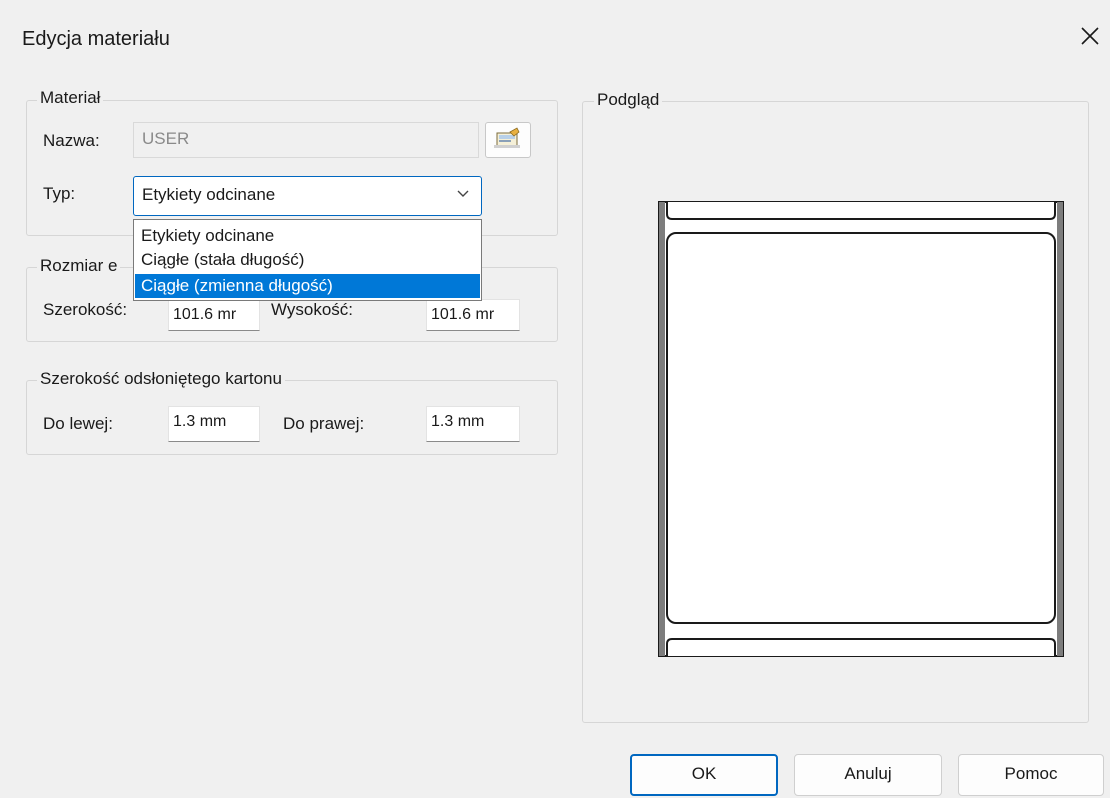  Describe the element at coordinates (70, 98) in the screenshot. I see `material-legend: Materiał` at that location.